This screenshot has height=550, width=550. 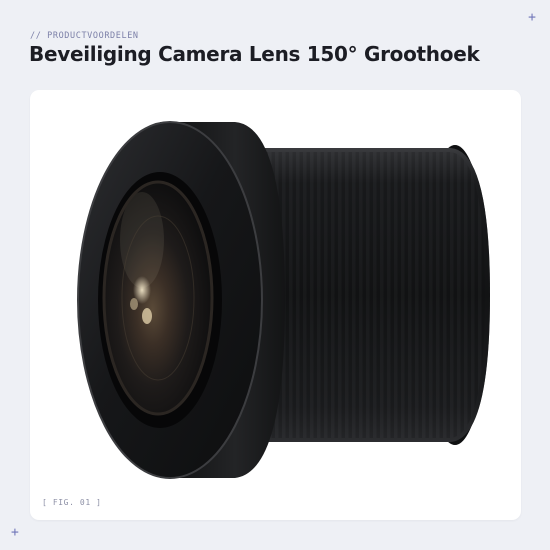 What do you see at coordinates (254, 54) in the screenshot?
I see `page-title: Beveiliging Camera Lens 150° Groothoek` at bounding box center [254, 54].